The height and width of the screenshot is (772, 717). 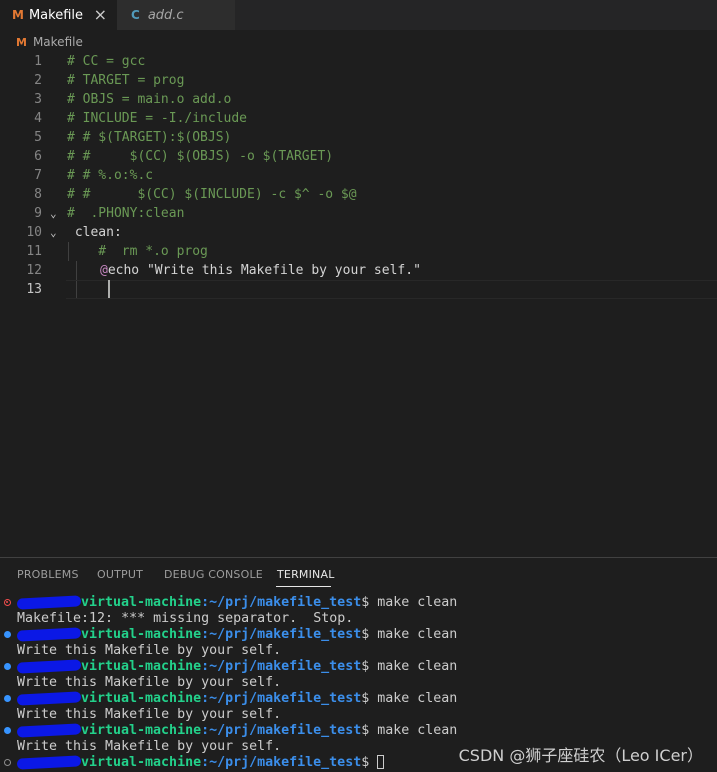 What do you see at coordinates (34, 289) in the screenshot?
I see `line-number: 13` at bounding box center [34, 289].